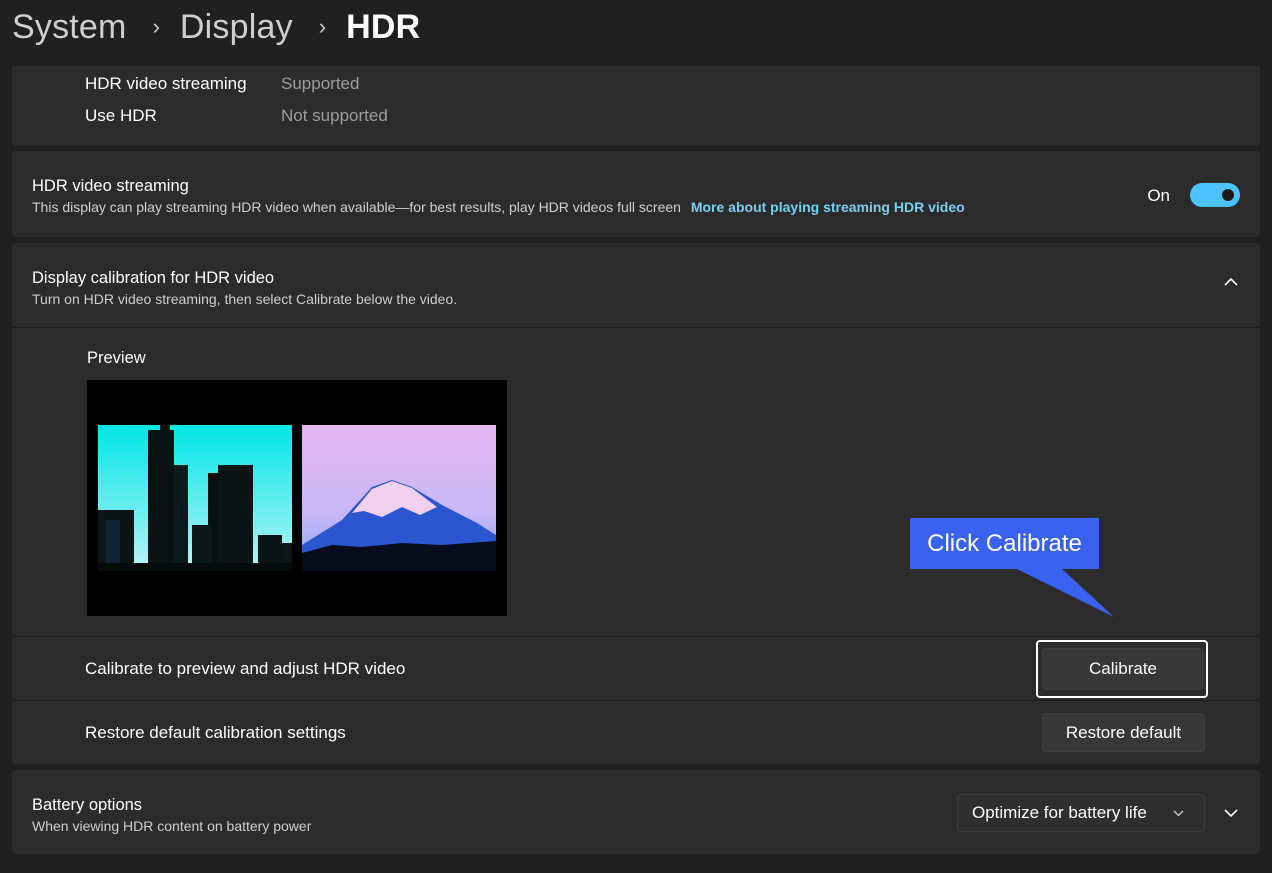 Image resolution: width=1272 pixels, height=873 pixels. What do you see at coordinates (297, 498) in the screenshot?
I see `hdr-preview-video` at bounding box center [297, 498].